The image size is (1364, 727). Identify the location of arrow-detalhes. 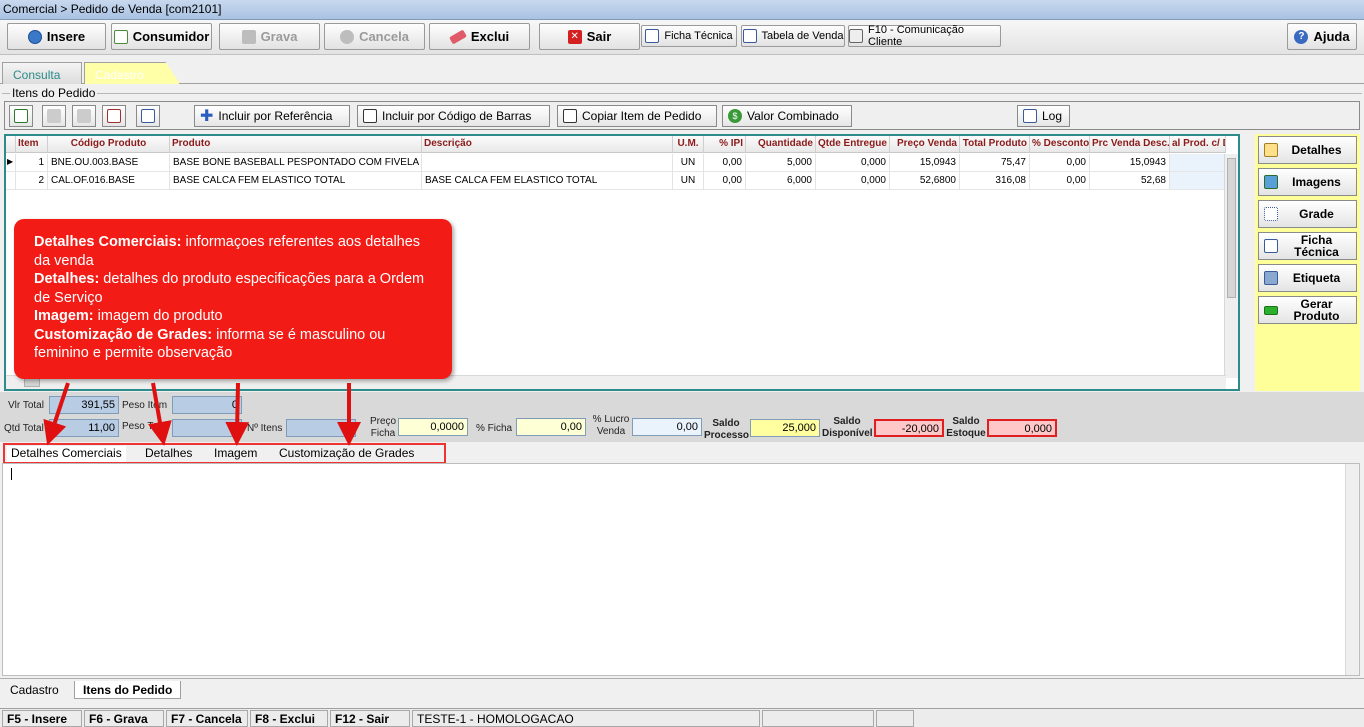
(160, 414).